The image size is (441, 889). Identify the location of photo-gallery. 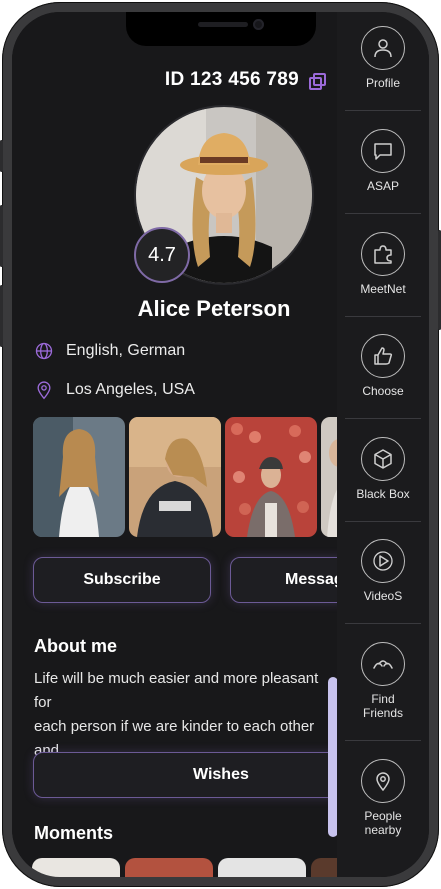
(192, 477).